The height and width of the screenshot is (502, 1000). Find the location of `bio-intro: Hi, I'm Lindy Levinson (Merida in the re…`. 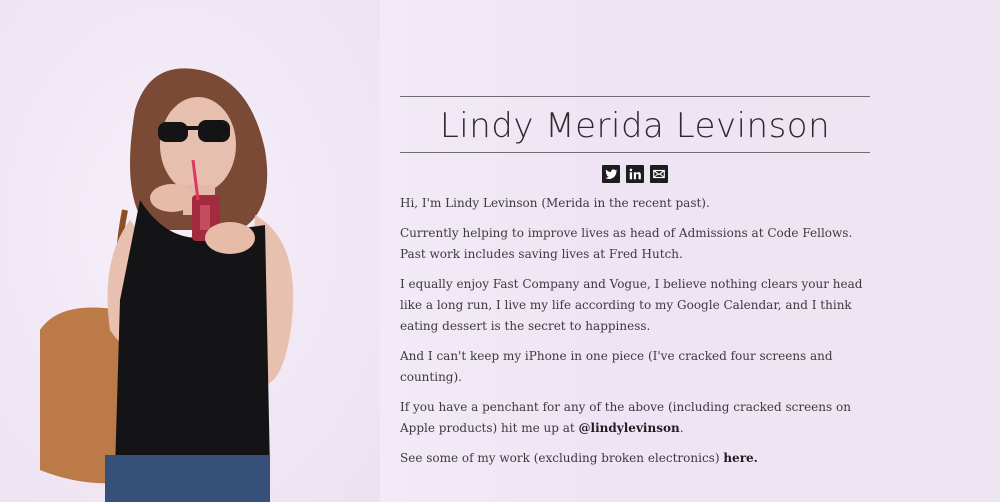

bio-intro: Hi, I'm Lindy Levinson (Merida in the re… is located at coordinates (555, 203).